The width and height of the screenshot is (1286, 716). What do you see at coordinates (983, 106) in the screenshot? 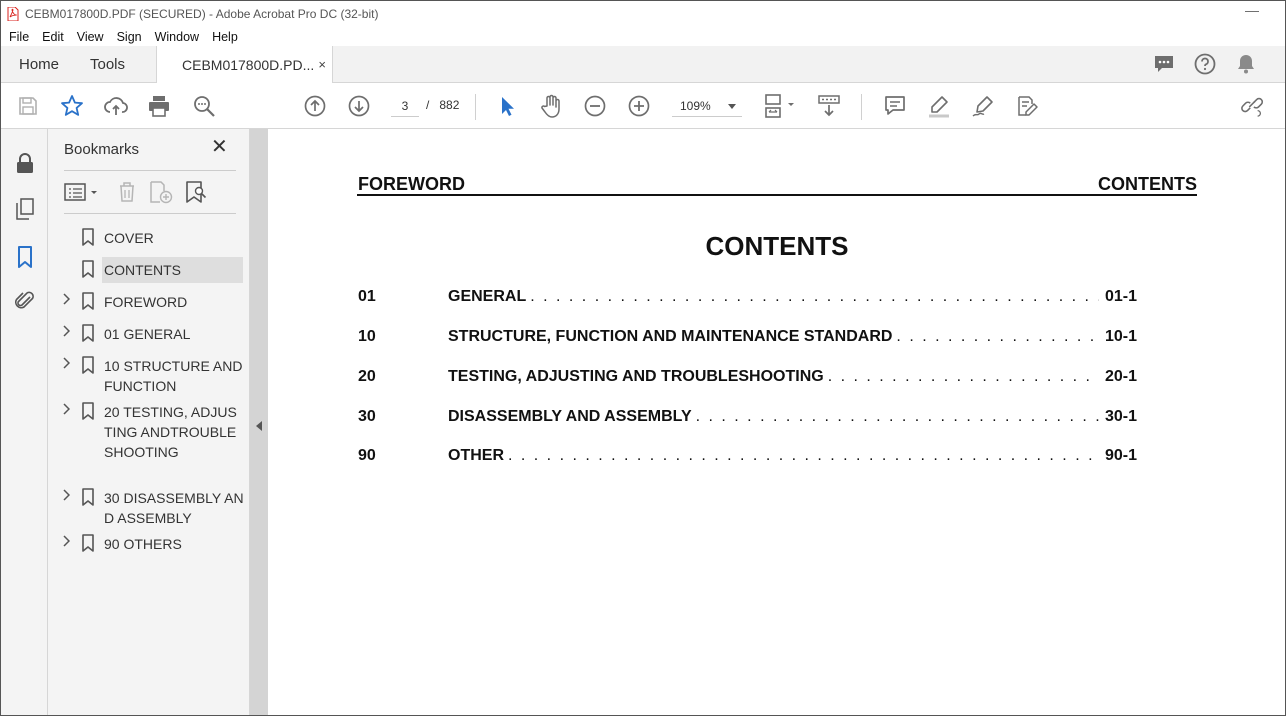
I see `draw-sign-icon` at bounding box center [983, 106].